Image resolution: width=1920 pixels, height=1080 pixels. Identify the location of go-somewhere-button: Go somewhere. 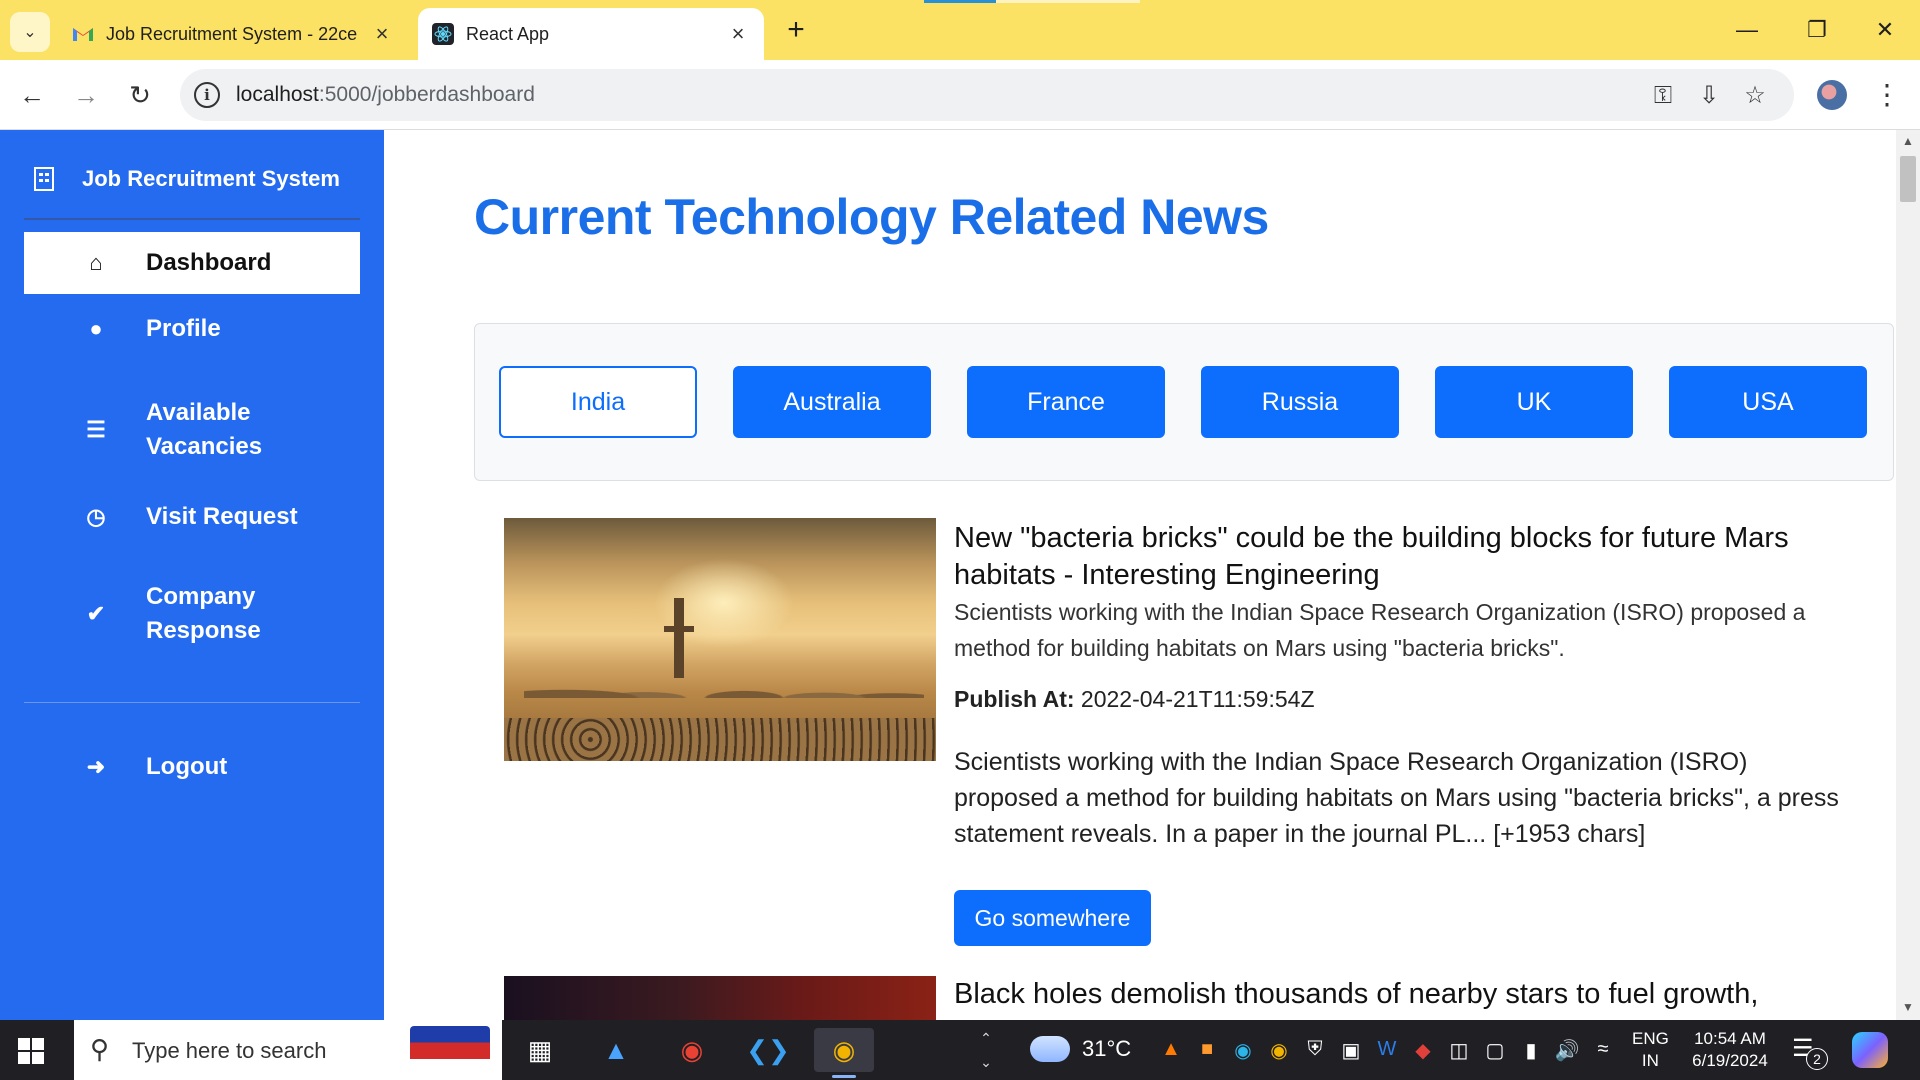
(1052, 918).